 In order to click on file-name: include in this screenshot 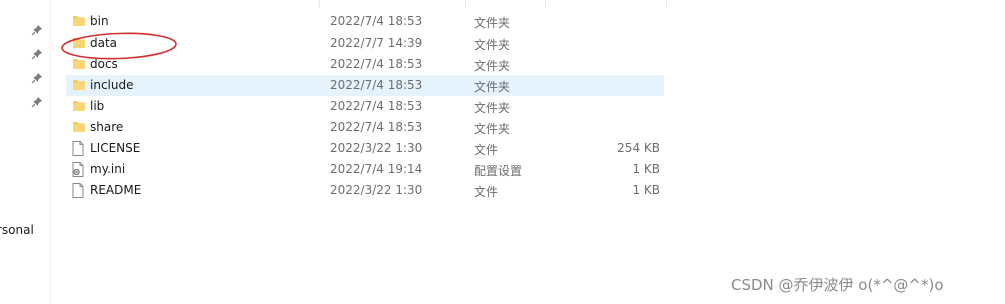, I will do `click(112, 85)`.